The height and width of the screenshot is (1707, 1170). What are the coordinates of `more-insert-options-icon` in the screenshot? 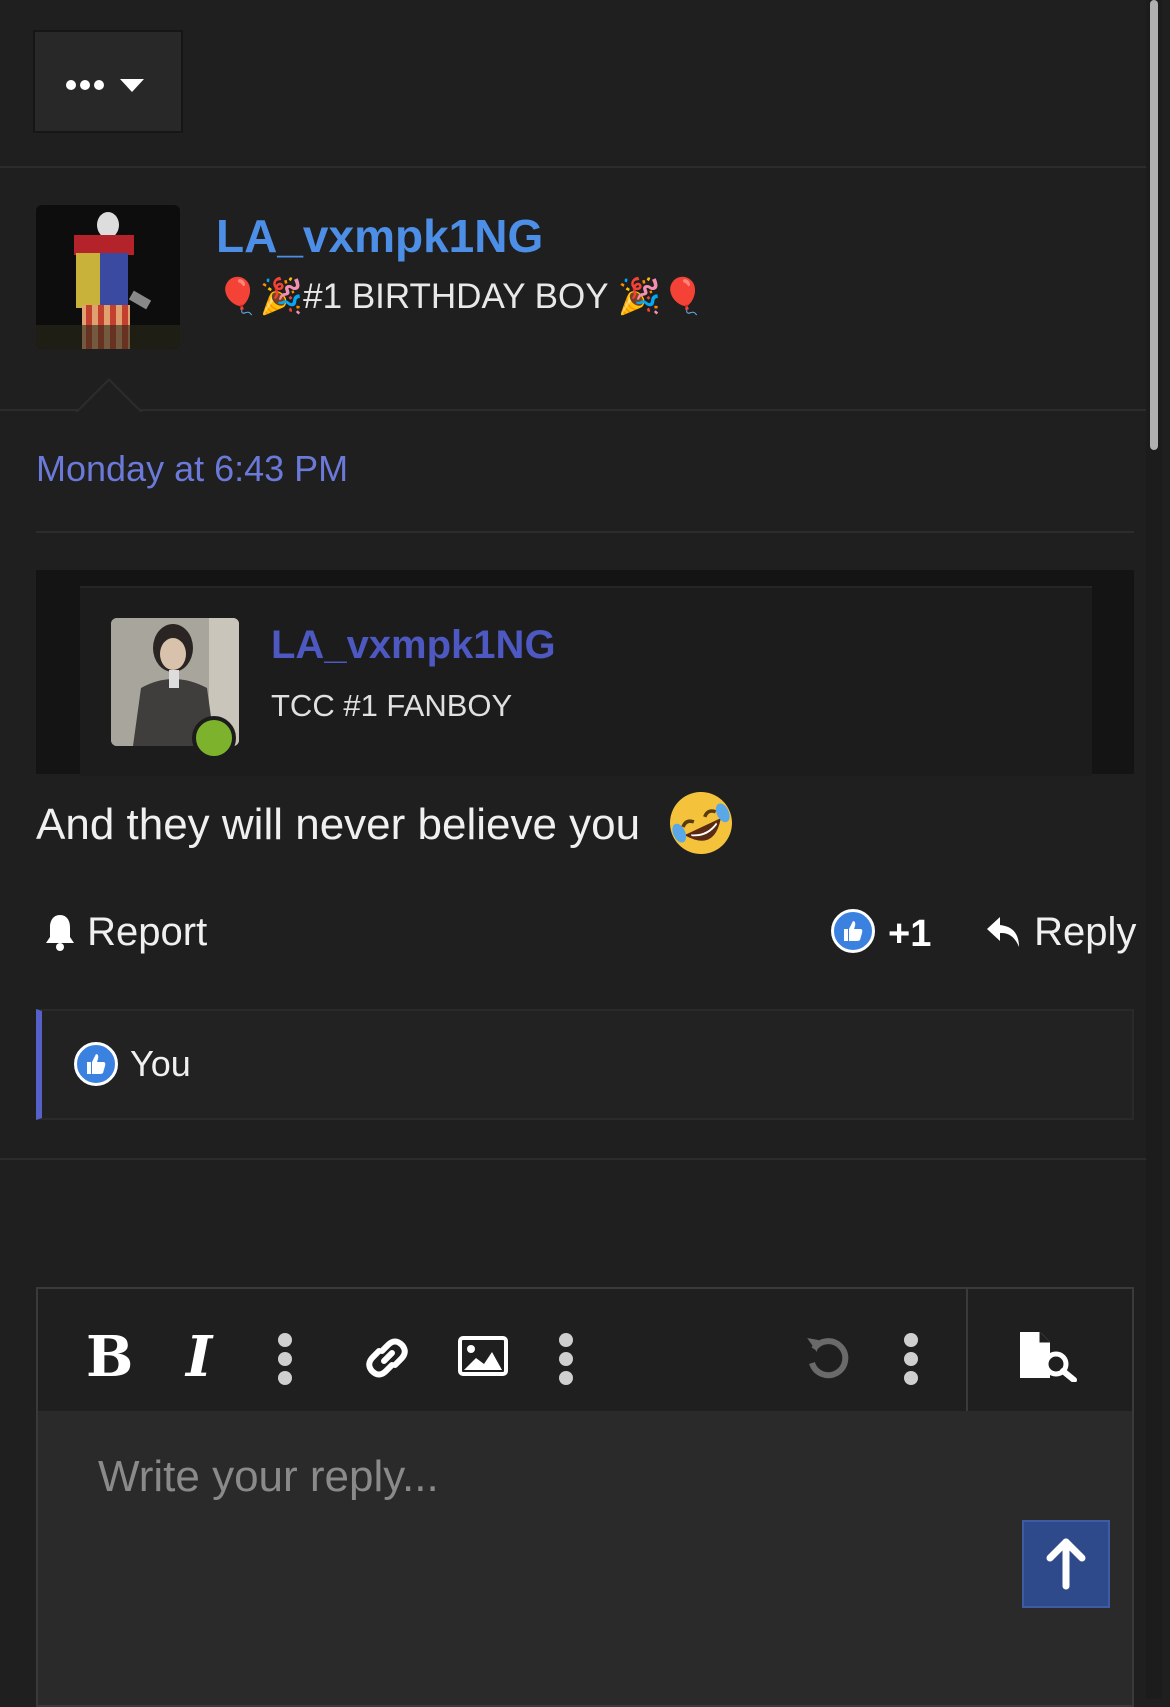 It's located at (566, 1361).